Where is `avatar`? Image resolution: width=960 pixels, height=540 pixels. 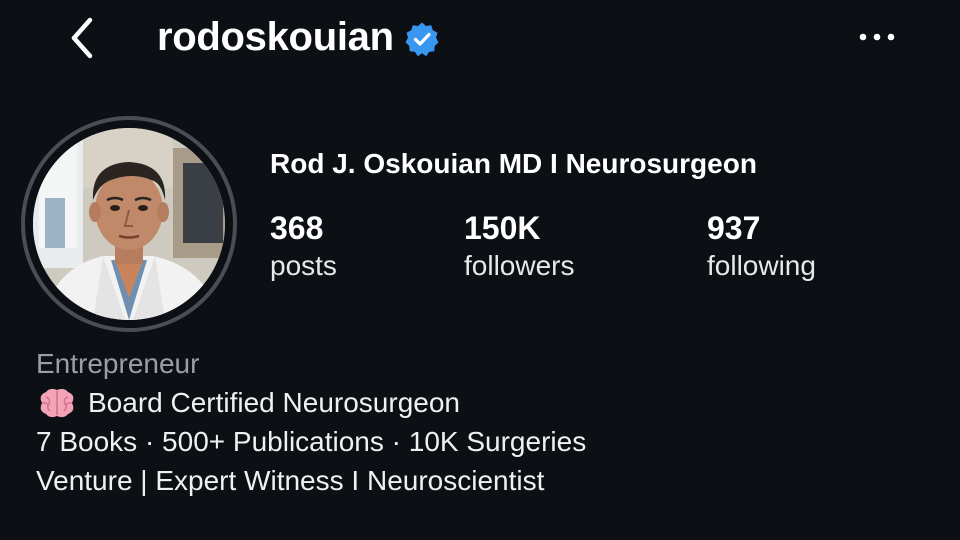
avatar is located at coordinates (129, 224).